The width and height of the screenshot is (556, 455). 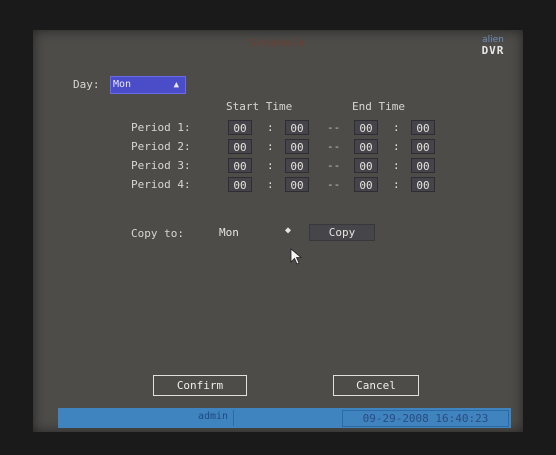 I want to click on confirm-button: Confirm, so click(x=200, y=385).